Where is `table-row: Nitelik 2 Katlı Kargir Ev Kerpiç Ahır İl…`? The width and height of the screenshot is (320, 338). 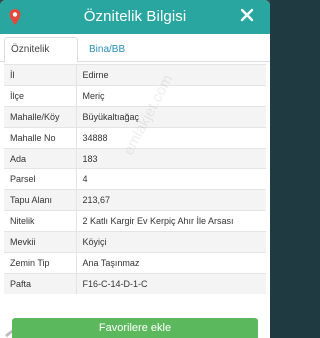
table-row: Nitelik 2 Katlı Kargir Ev Kerpiç Ahır İl… is located at coordinates (135, 221).